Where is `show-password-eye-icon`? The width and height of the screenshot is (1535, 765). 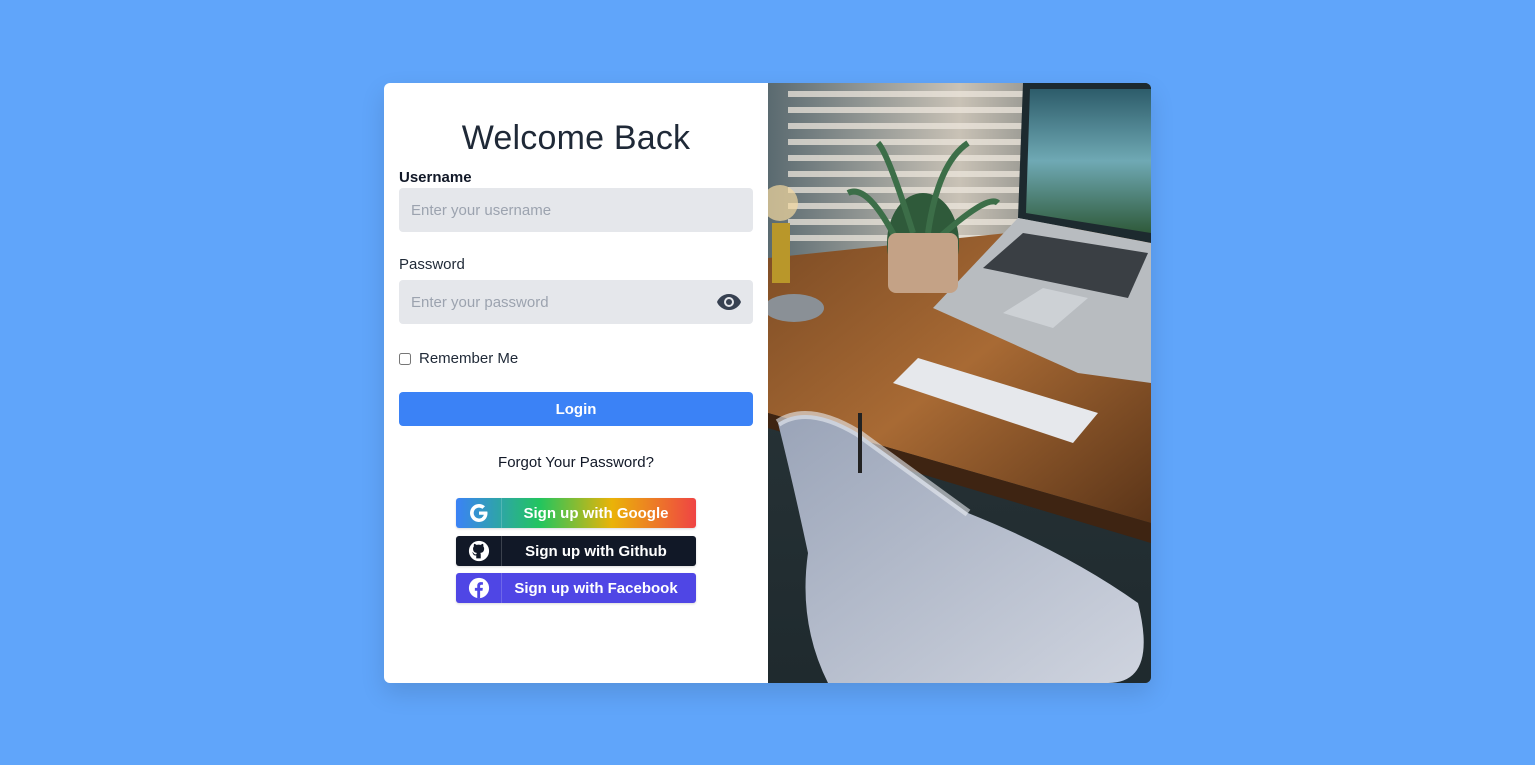 show-password-eye-icon is located at coordinates (729, 302).